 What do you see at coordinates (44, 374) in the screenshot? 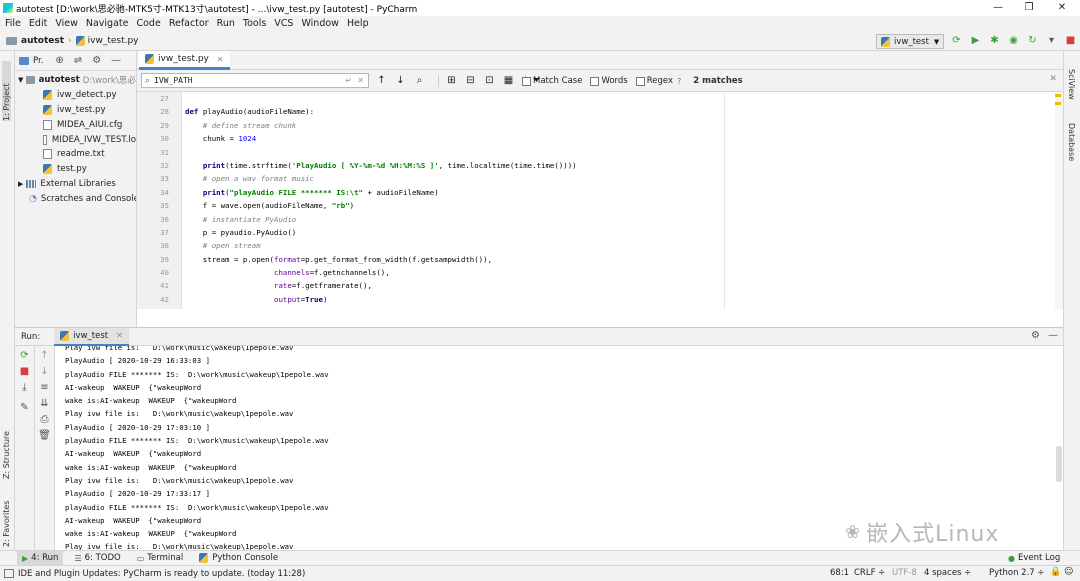
I see `down-icon: ↓` at bounding box center [44, 374].